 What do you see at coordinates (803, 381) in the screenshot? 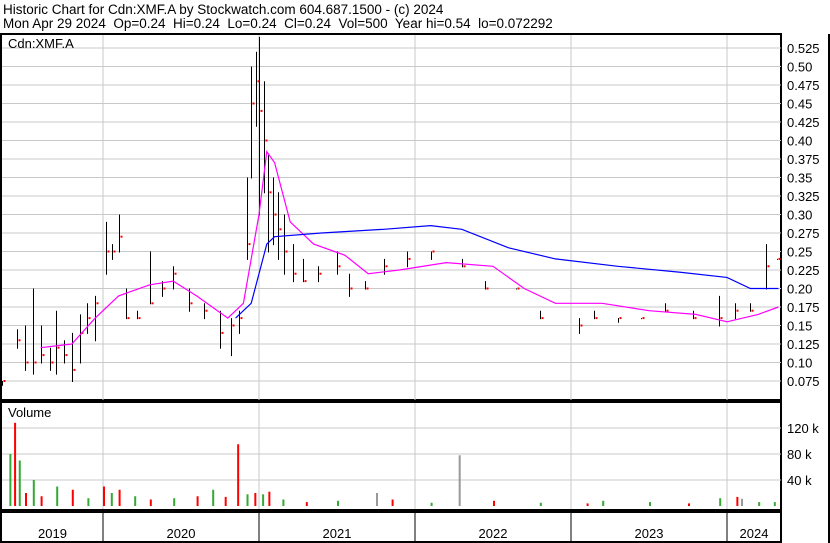
I see `price-tick-label: 0.075` at bounding box center [803, 381].